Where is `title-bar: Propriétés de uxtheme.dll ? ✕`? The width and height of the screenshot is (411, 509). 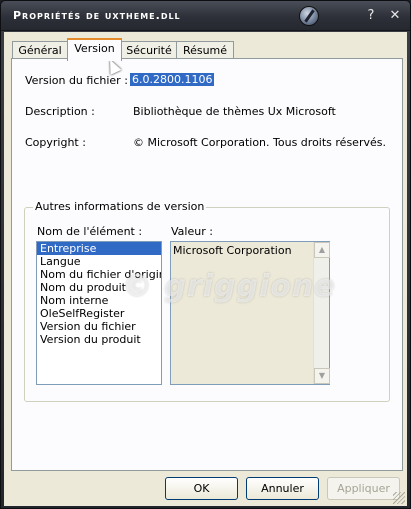 title-bar: Propriétés de uxtheme.dll ? ✕ is located at coordinates (205, 16).